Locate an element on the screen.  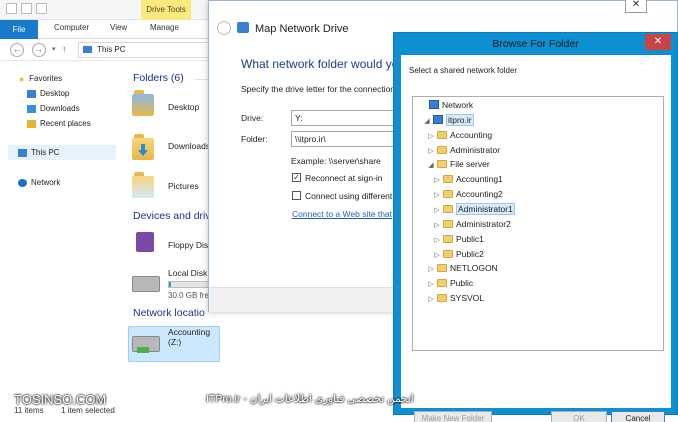
tree-node-label: Administrator1 is located at coordinates (485, 208).